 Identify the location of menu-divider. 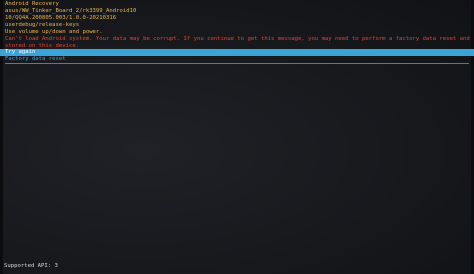
(237, 63).